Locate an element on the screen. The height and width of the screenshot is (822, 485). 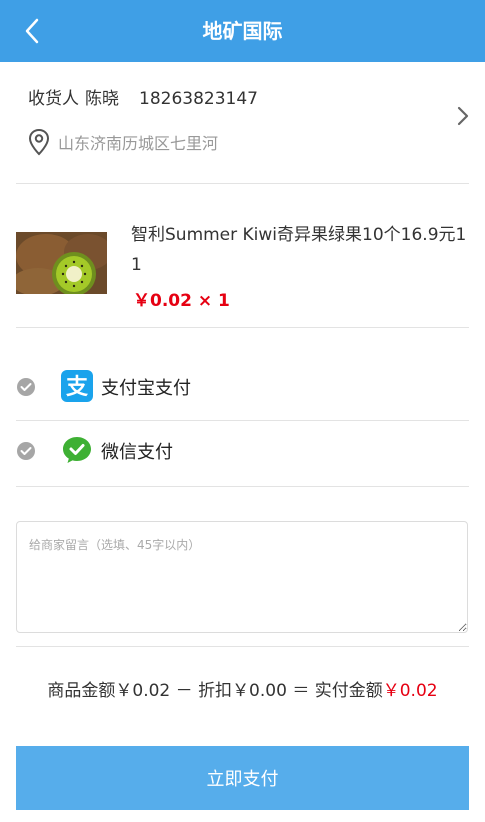
receiver-phone: 18263823147 is located at coordinates (198, 99).